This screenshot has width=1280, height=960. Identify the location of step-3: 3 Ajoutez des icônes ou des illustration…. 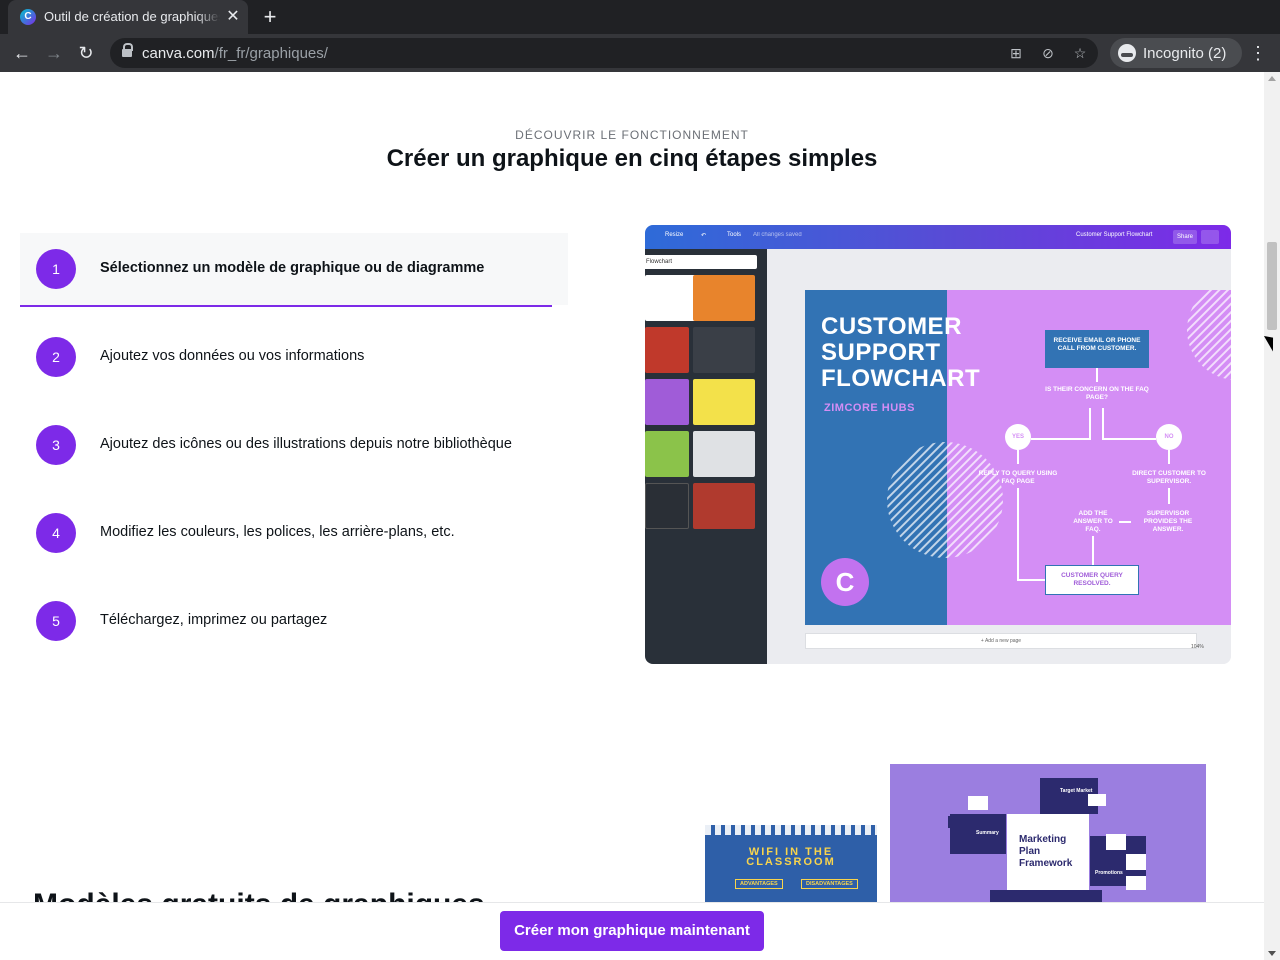
(294, 445).